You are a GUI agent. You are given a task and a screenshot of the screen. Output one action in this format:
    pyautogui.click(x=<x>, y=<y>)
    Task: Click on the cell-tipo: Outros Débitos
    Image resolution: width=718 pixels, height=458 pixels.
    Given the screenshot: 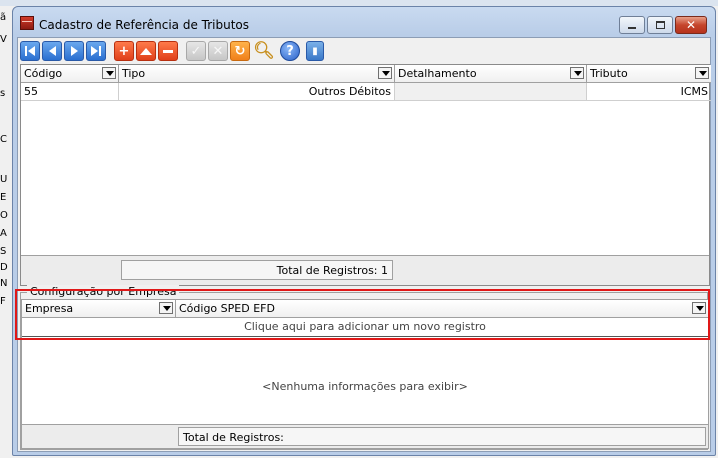 What is the action you would take?
    pyautogui.click(x=257, y=92)
    